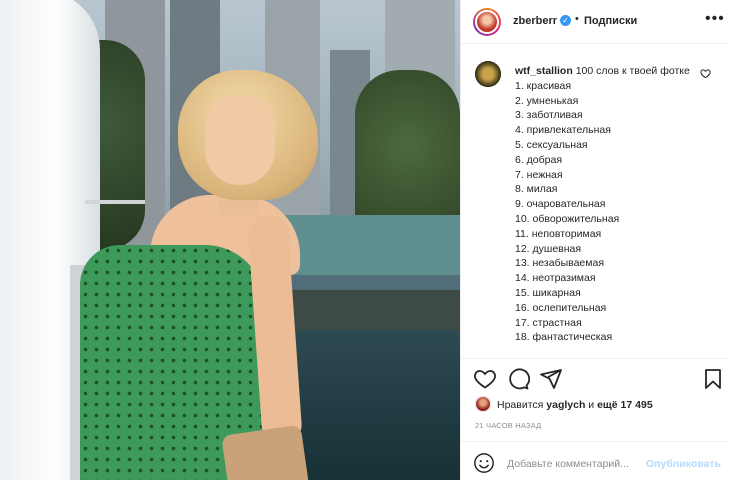  What do you see at coordinates (683, 464) in the screenshot?
I see `post-comment-button: Опубликовать` at bounding box center [683, 464].